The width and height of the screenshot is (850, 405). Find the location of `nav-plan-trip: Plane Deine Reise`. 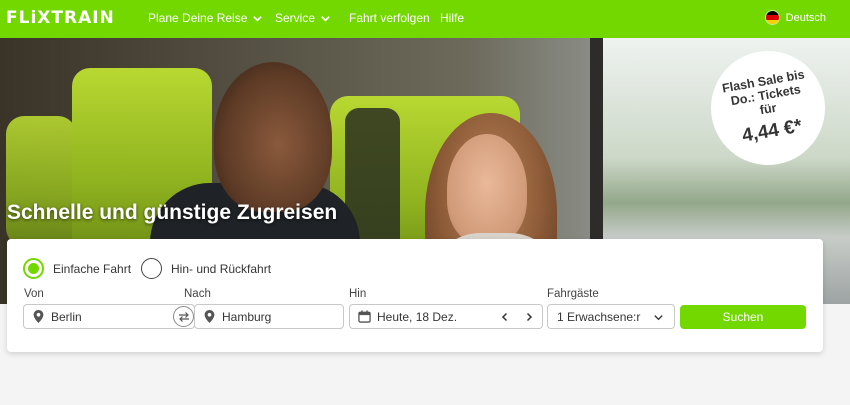

nav-plan-trip: Plane Deine Reise is located at coordinates (205, 18).